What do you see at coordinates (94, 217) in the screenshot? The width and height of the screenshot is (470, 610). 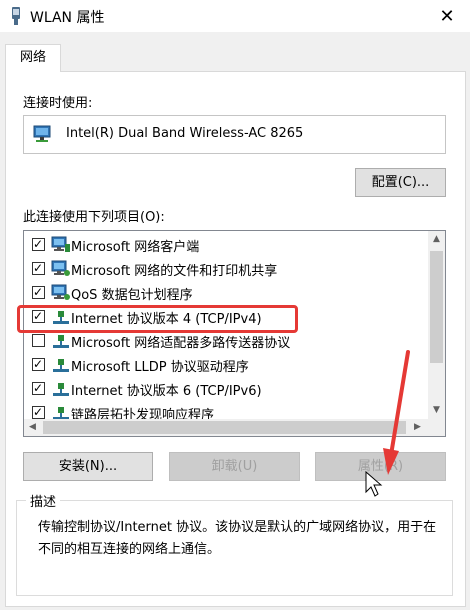 I see `items-label: 此连接使用下列项目(O):` at bounding box center [94, 217].